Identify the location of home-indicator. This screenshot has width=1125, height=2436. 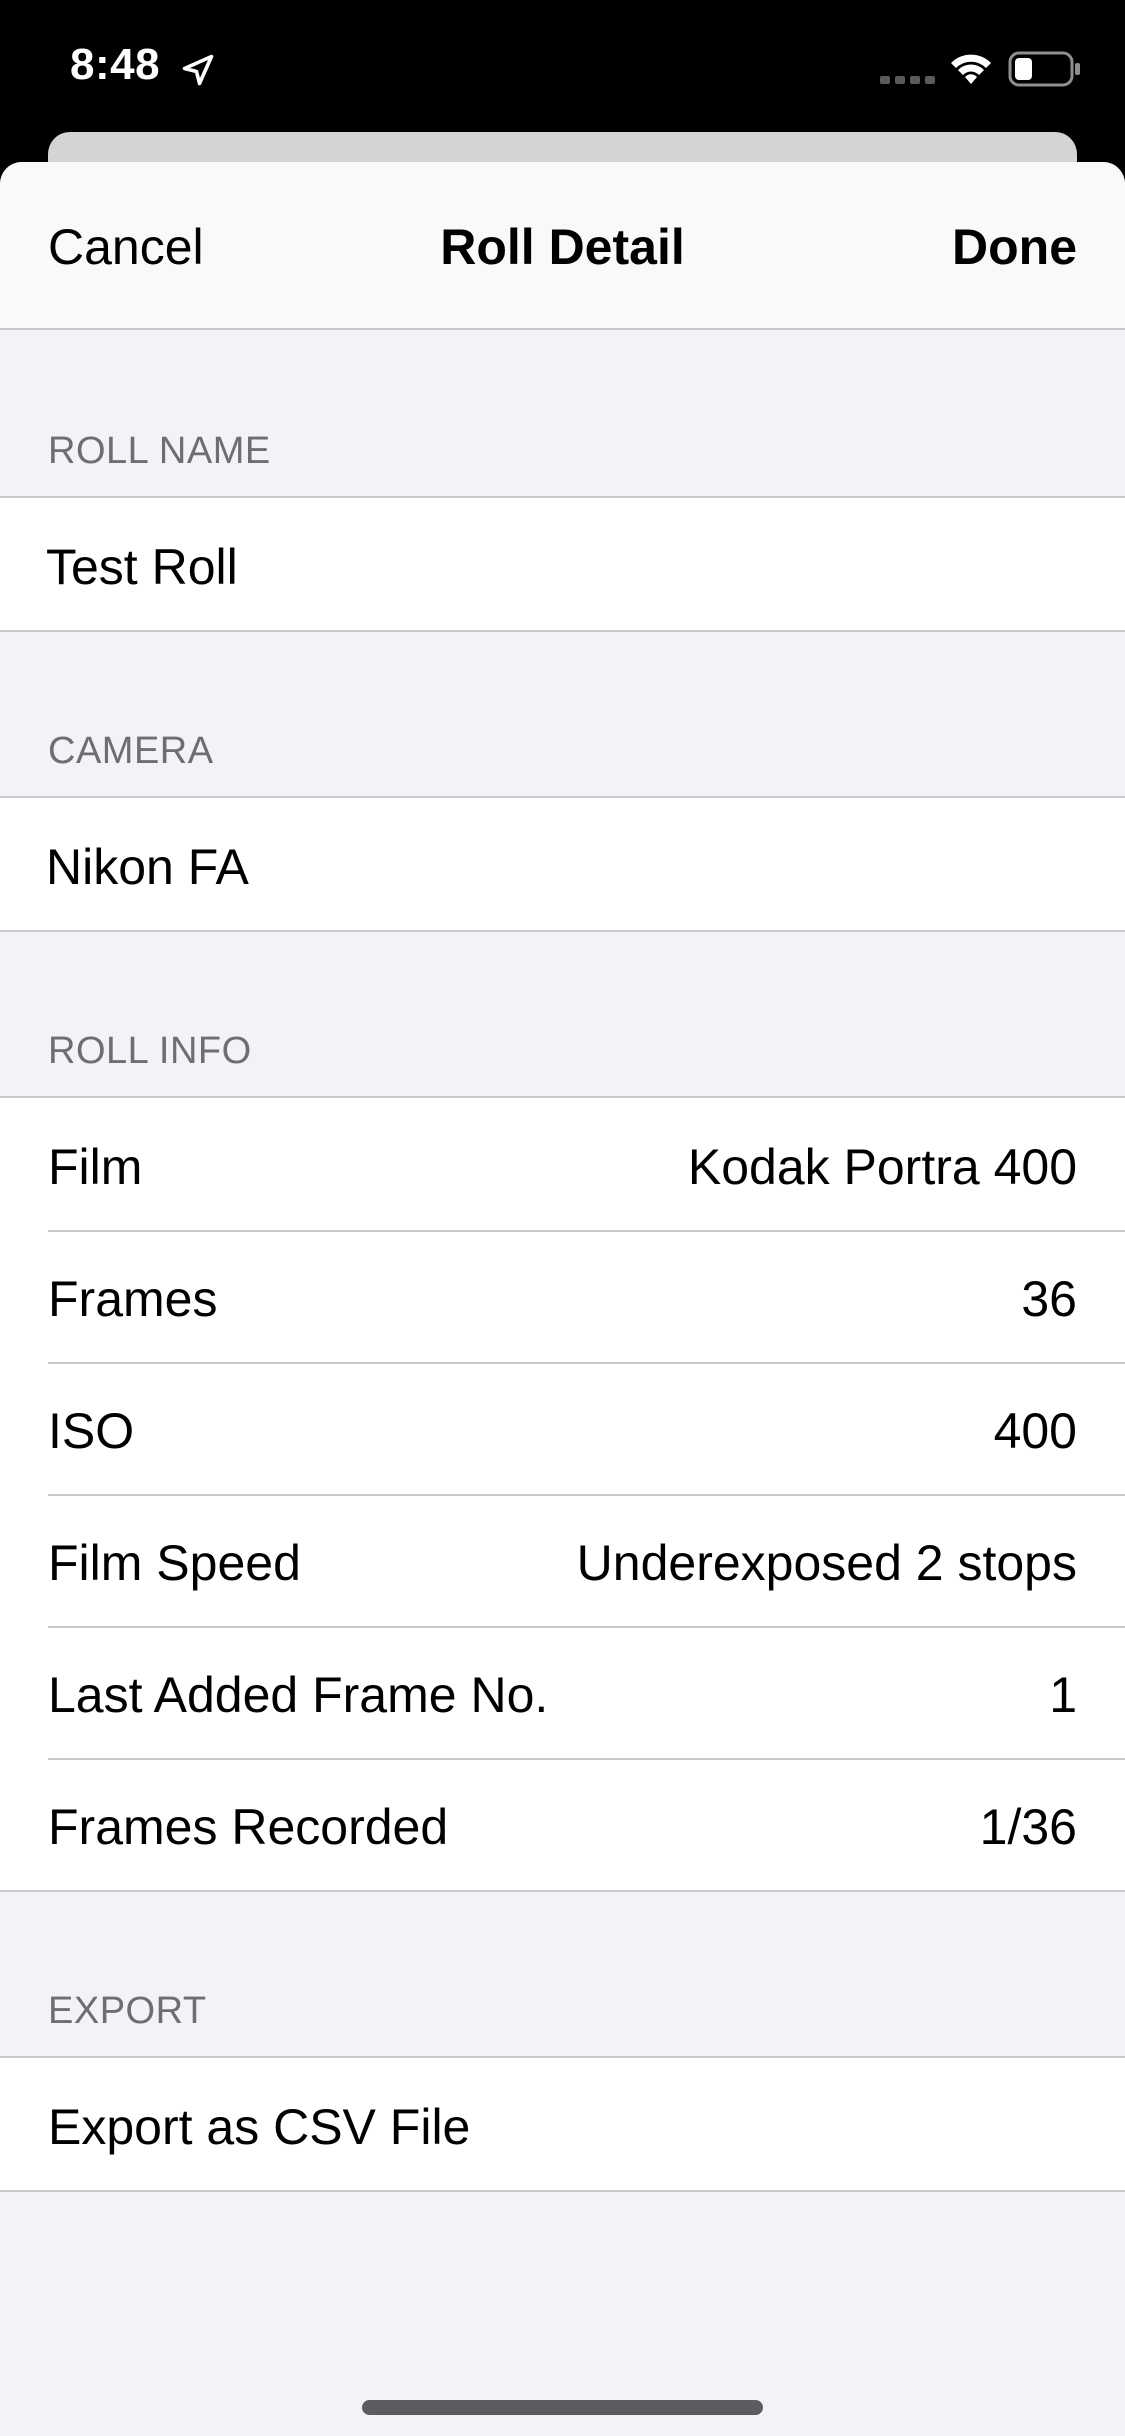
(562, 2407).